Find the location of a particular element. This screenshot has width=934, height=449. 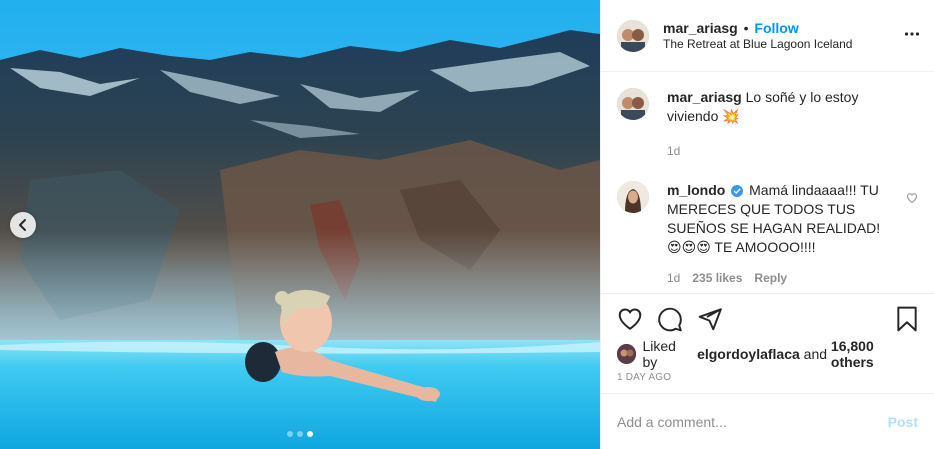

comment-button is located at coordinates (670, 319).